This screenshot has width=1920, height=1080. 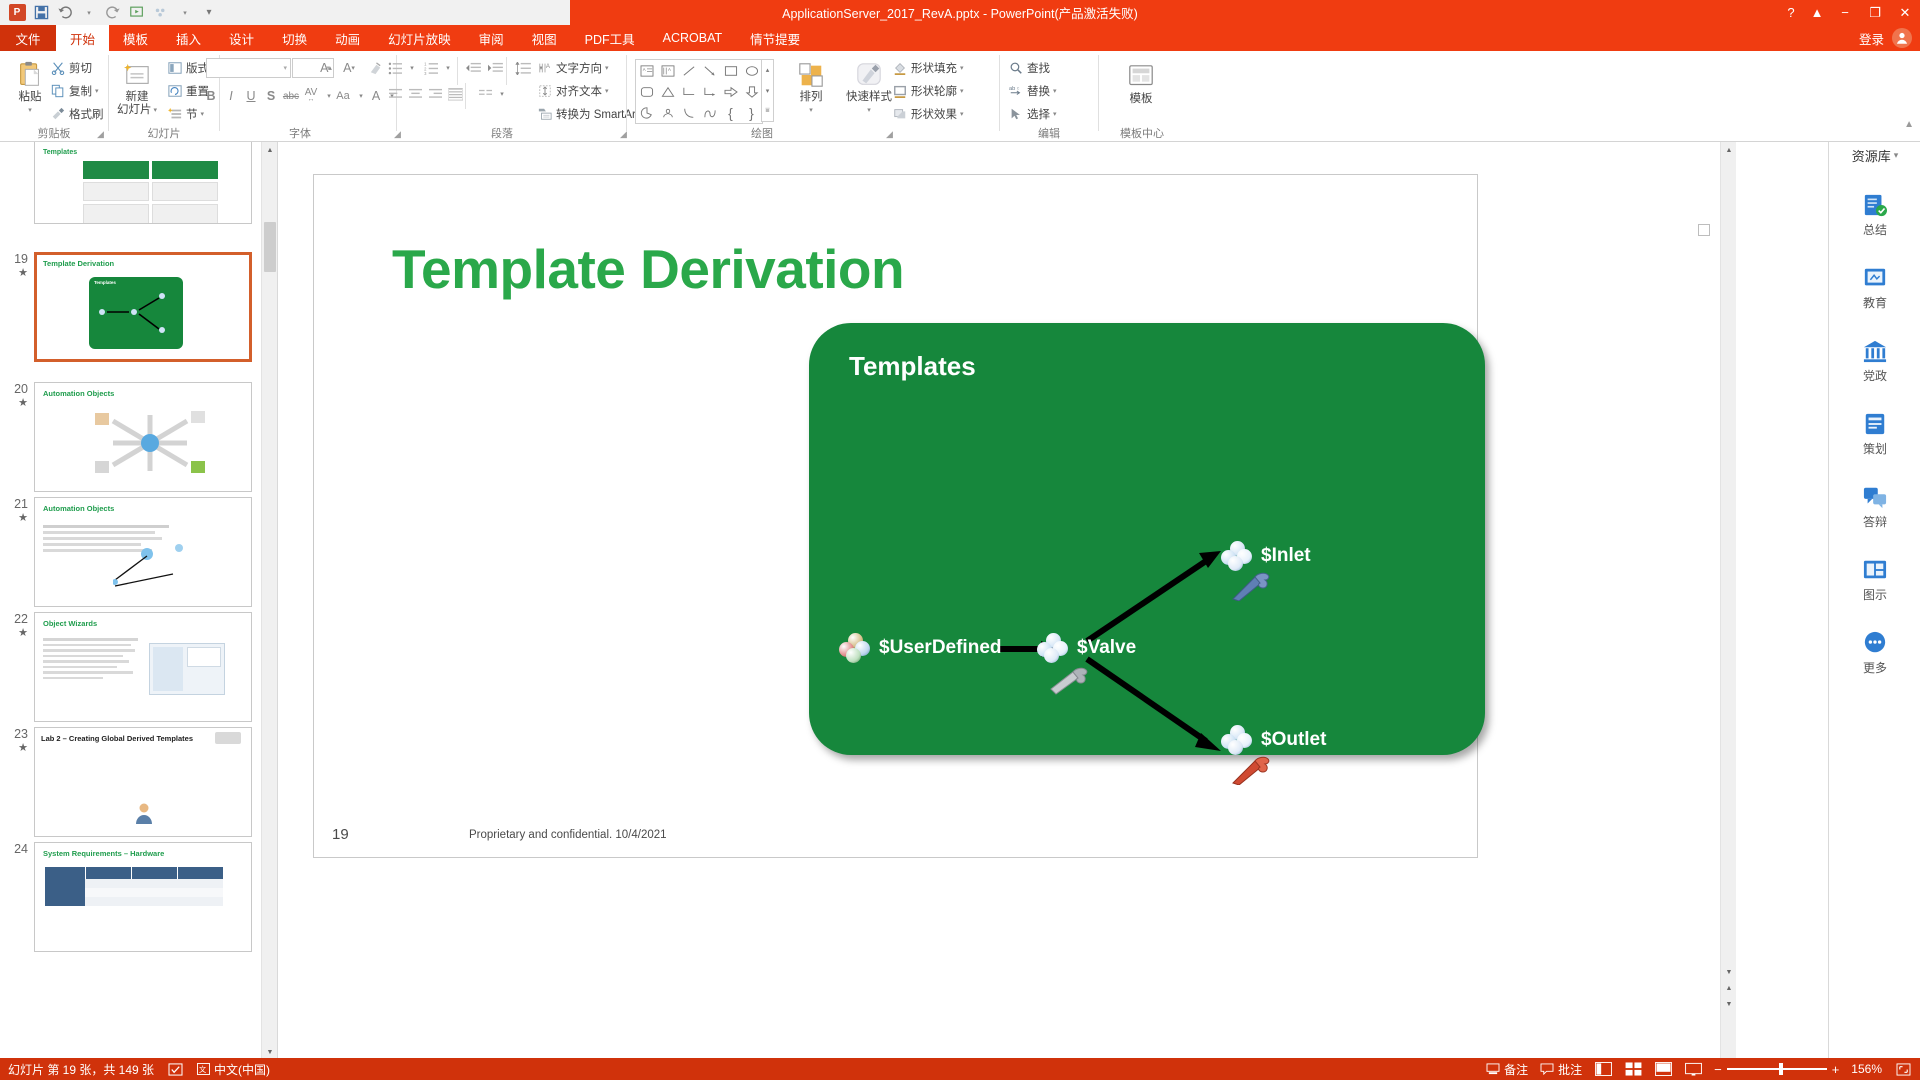 I want to click on justify-button, so click(x=455, y=94).